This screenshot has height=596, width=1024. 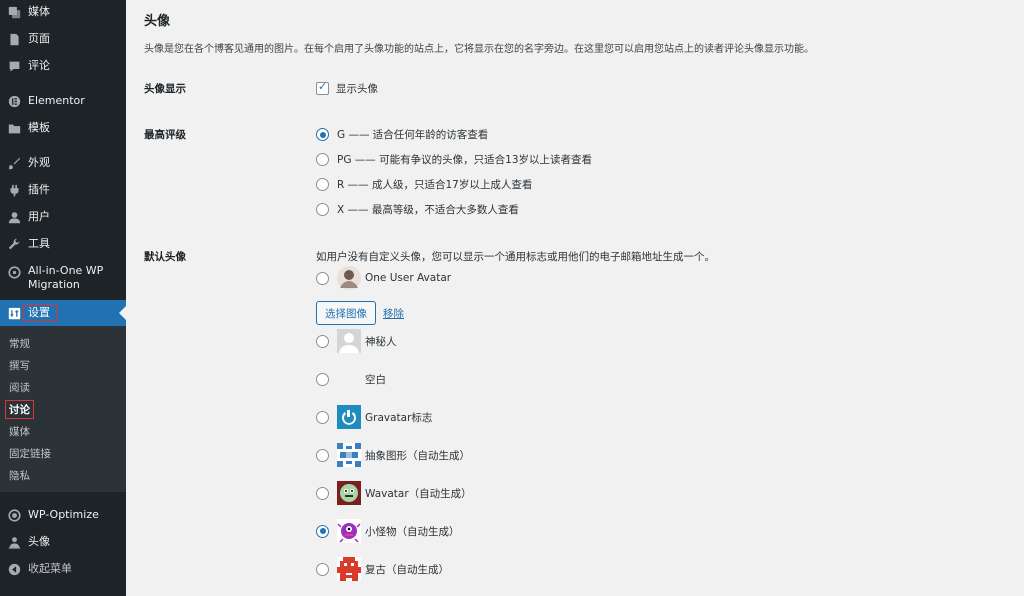 What do you see at coordinates (165, 89) in the screenshot?
I see `show-avatars-label: 头像显示` at bounding box center [165, 89].